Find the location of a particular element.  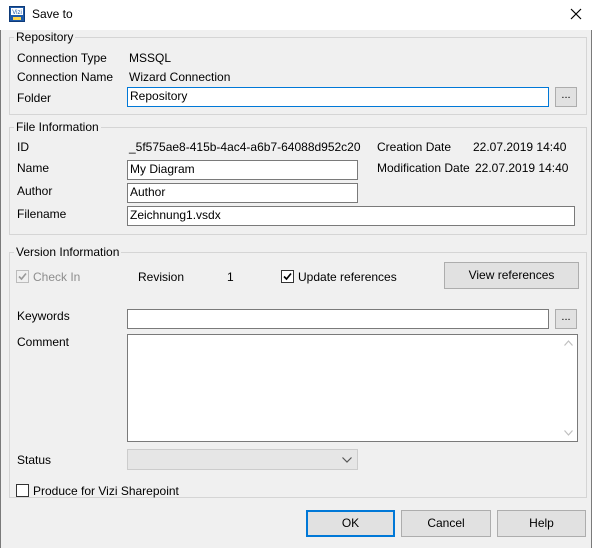

revision-label: Revision is located at coordinates (161, 277).